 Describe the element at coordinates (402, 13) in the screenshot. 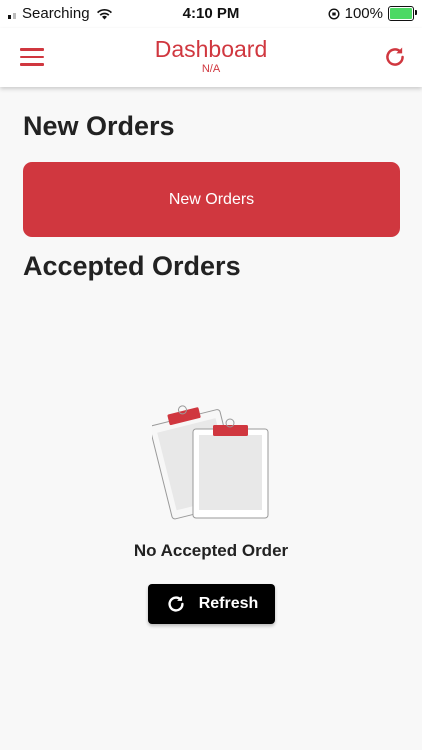

I see `battery-icon` at that location.